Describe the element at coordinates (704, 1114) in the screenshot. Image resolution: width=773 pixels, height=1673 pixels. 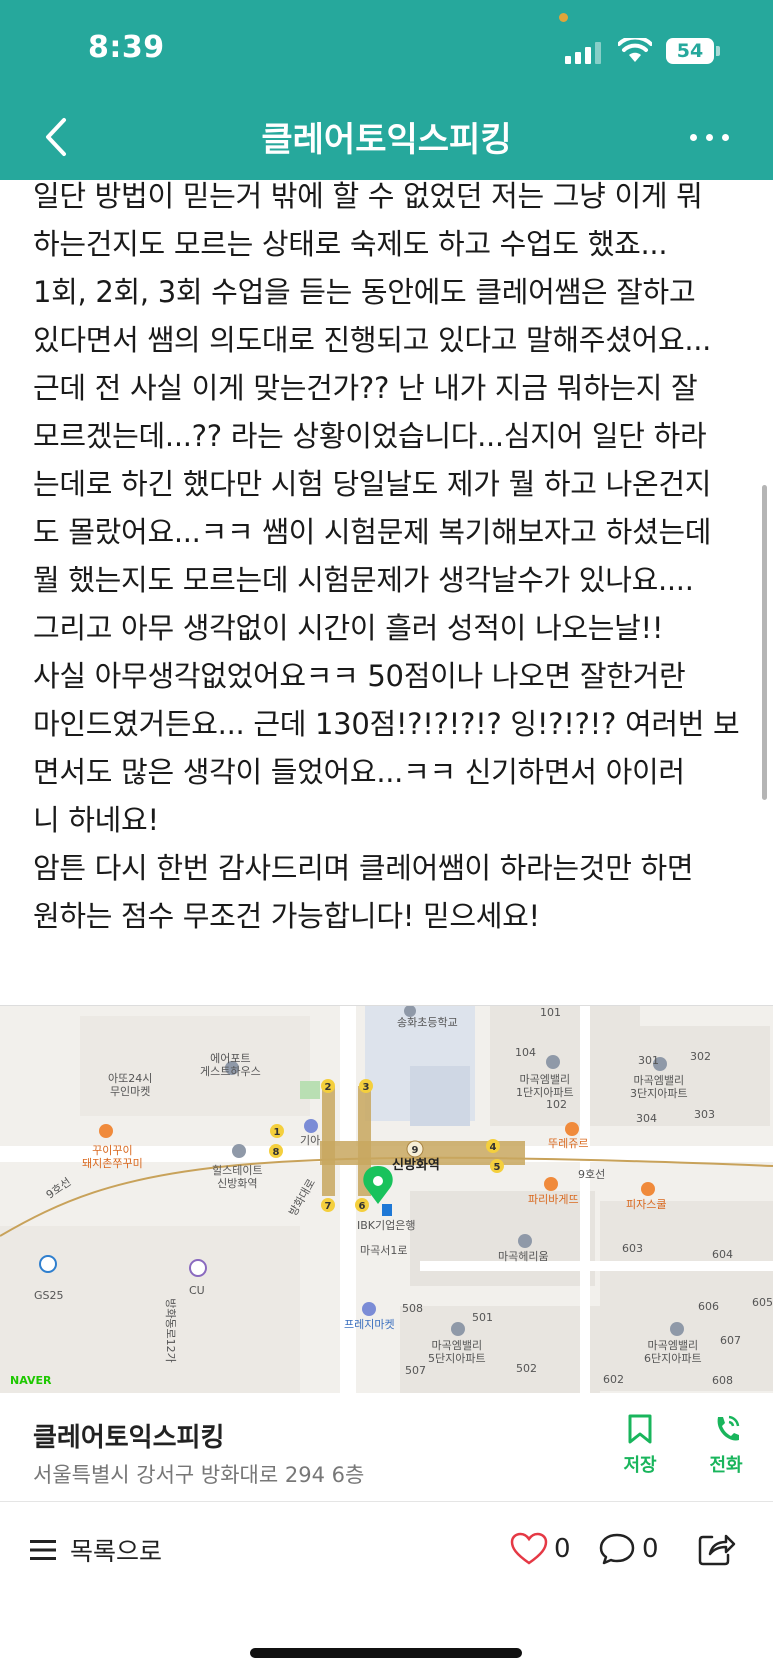
I see `map-label-b303: 303` at that location.